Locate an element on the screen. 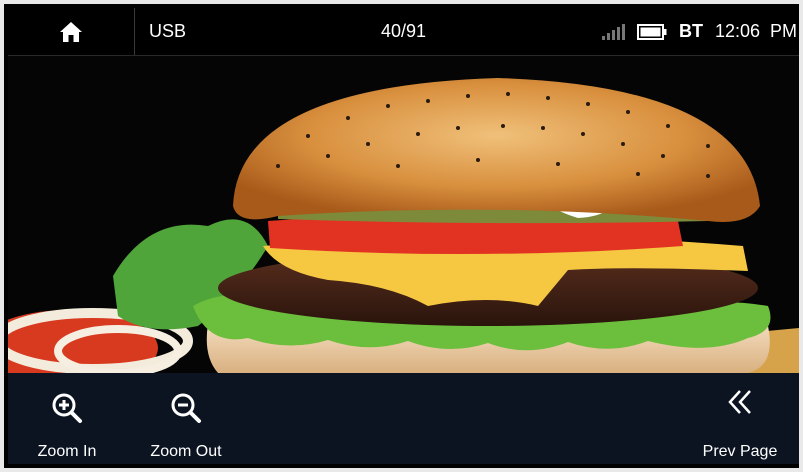  zoom-in-button: Zoom In is located at coordinates (67, 426).